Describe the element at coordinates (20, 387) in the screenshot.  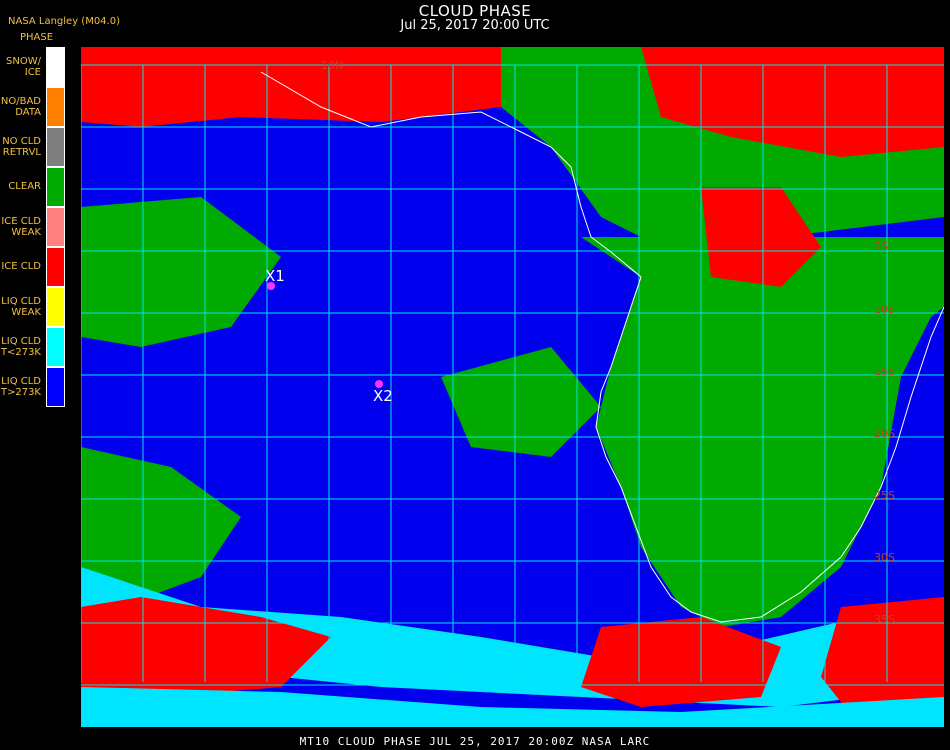
I see `legend-label: LIQ CLD T>273K` at that location.